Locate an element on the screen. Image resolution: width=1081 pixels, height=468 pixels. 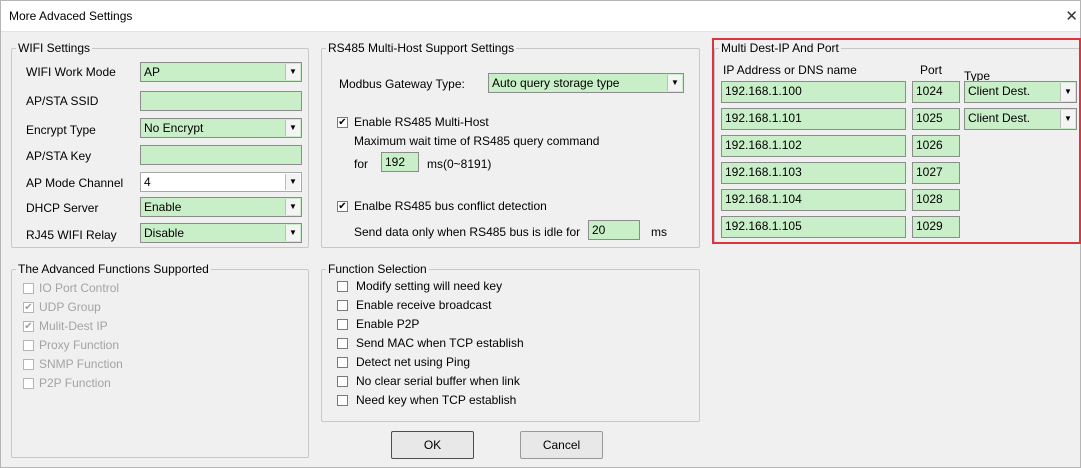
title-bar: More Advaced Settings ✕ is located at coordinates (540, 16).